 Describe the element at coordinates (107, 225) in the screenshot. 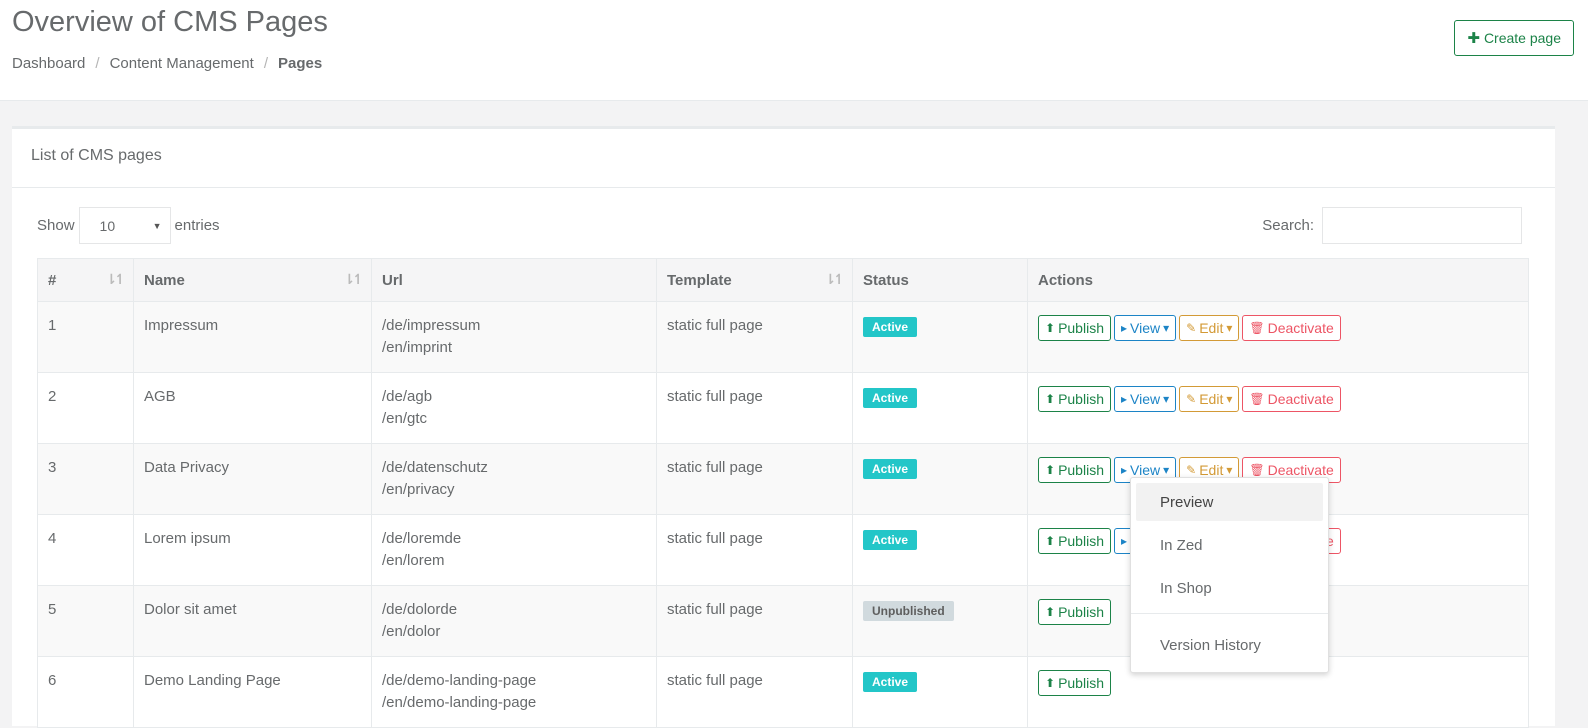

I see `entries-length-value: 10` at that location.